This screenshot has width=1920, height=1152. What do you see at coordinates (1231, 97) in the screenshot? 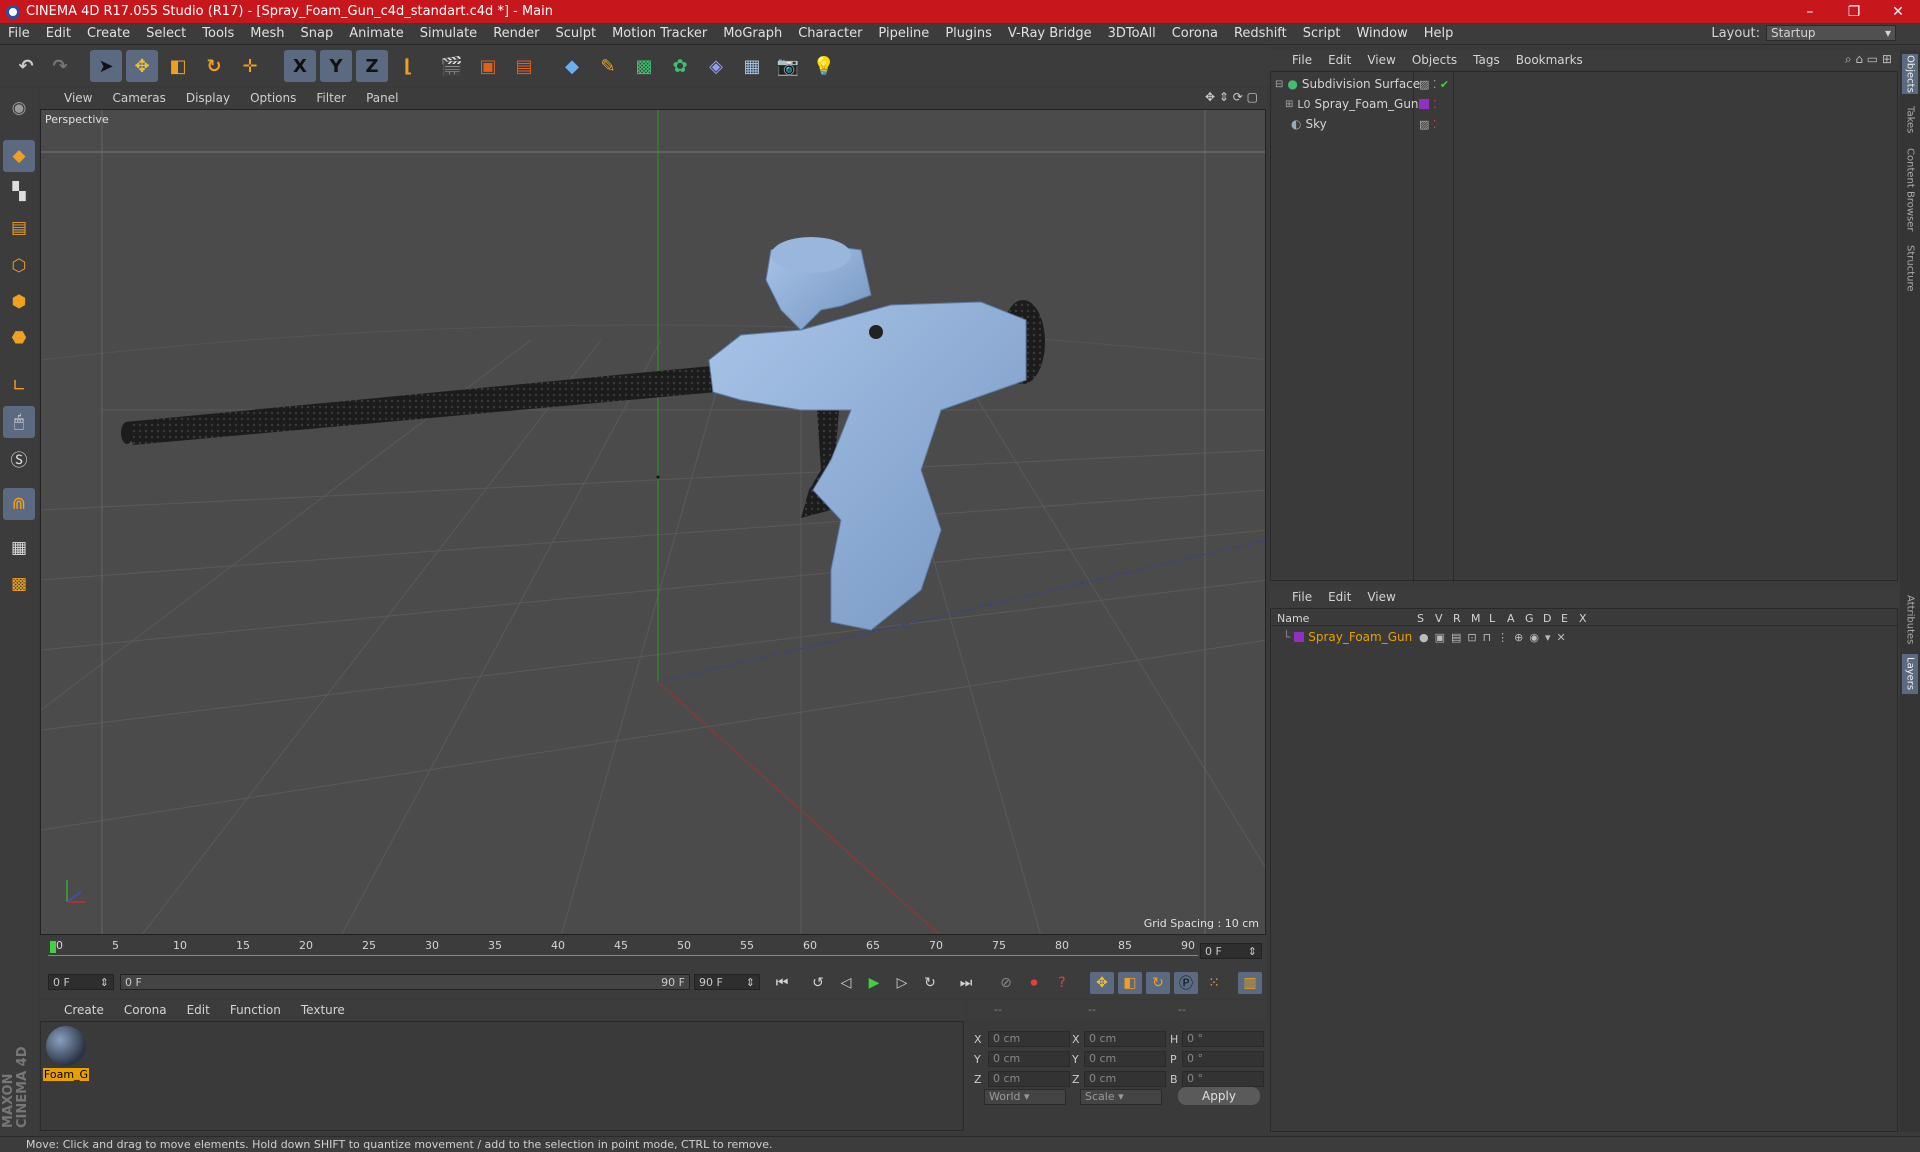
I see `viewport-nav-icons: ✥ ⇕ ⟳ ▢` at bounding box center [1231, 97].